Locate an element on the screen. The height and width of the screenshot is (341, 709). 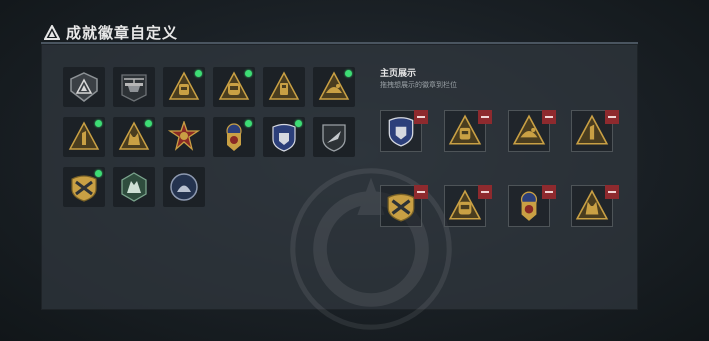
page-title: 成就徽章自定义 is located at coordinates (122, 33).